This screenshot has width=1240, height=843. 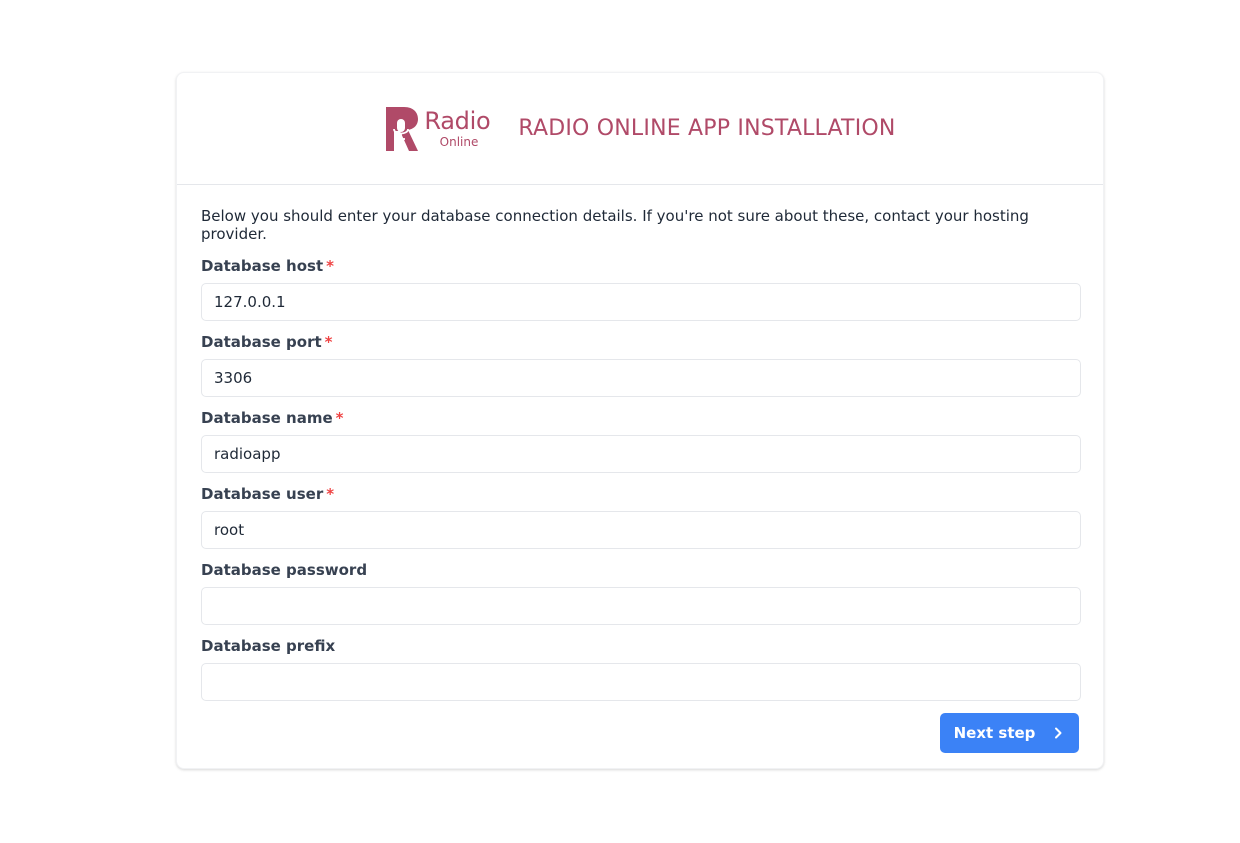 What do you see at coordinates (457, 121) in the screenshot?
I see `logo-word: Radio` at bounding box center [457, 121].